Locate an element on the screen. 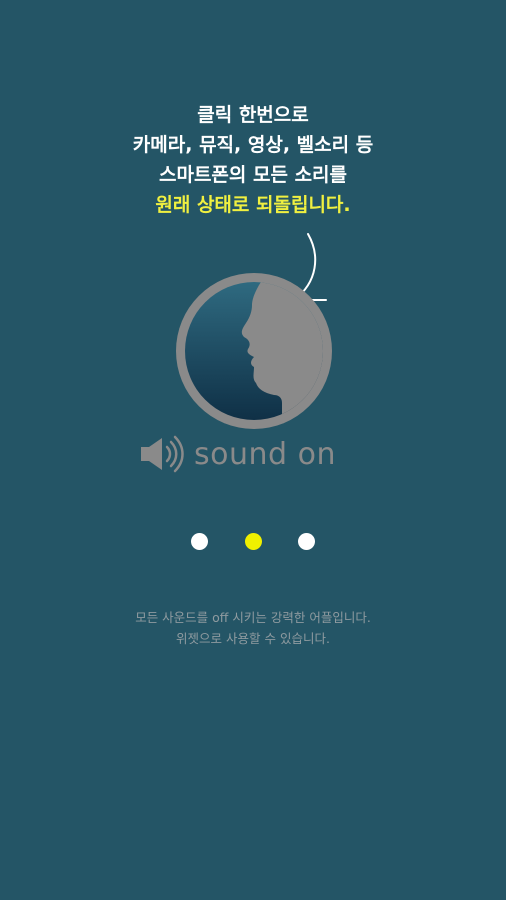 The height and width of the screenshot is (900, 506). face-profile-icon is located at coordinates (254, 351).